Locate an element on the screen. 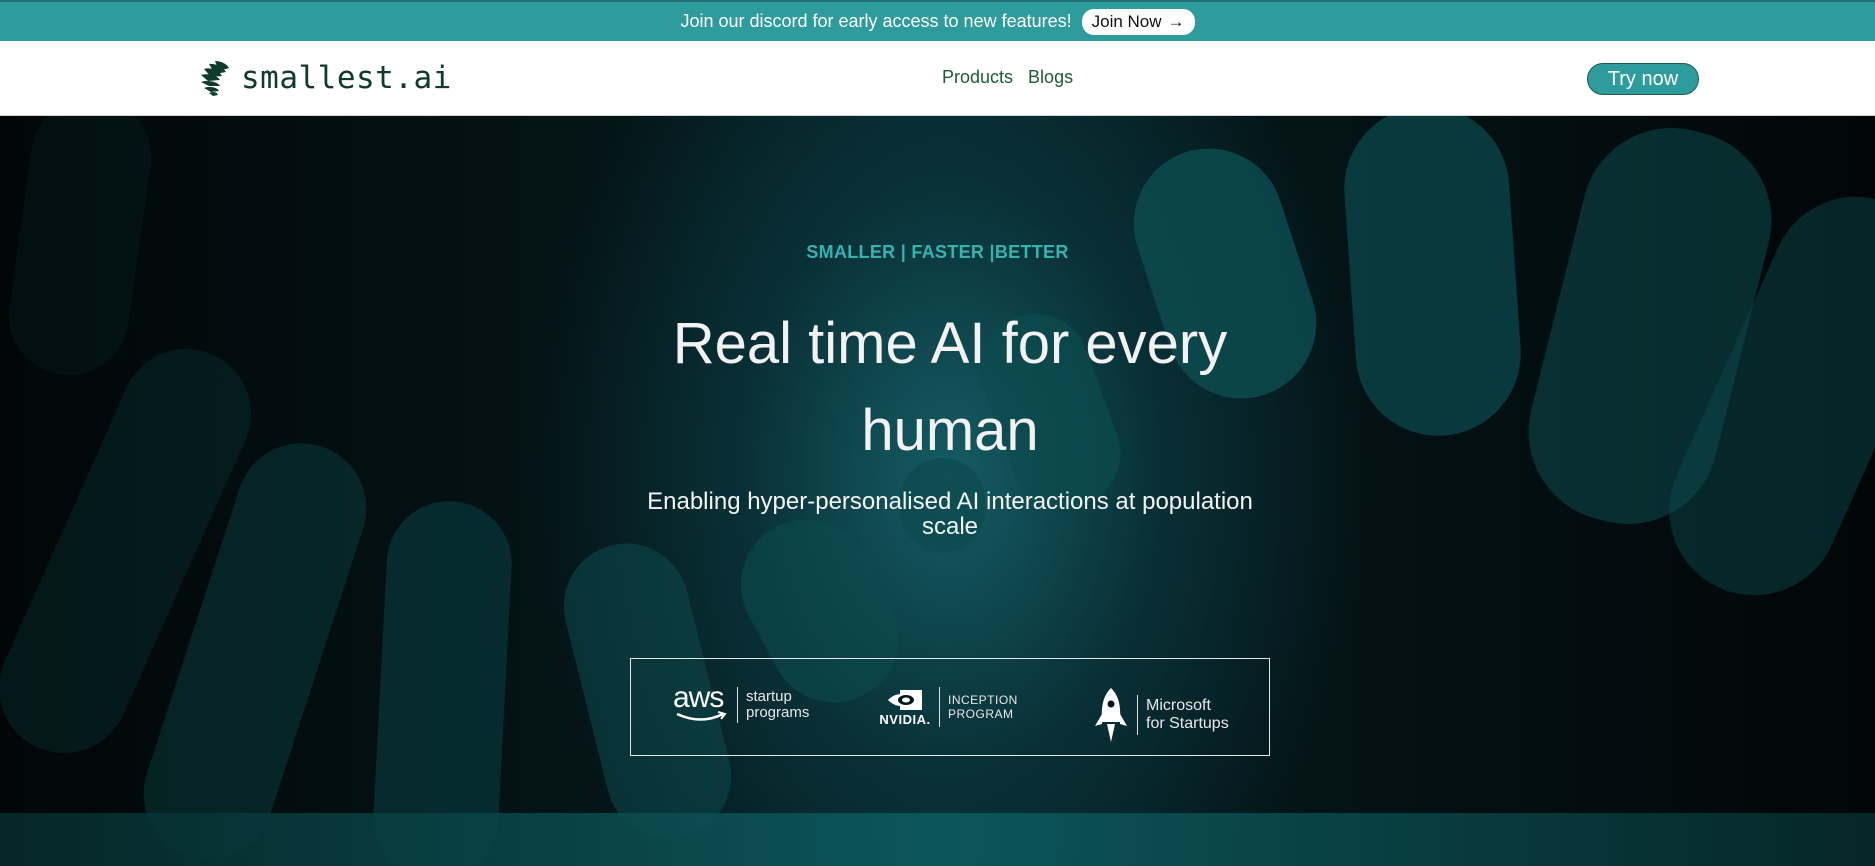 This screenshot has width=1875, height=866. nvidia-caption: INCEPTION PROGRAM is located at coordinates (983, 707).